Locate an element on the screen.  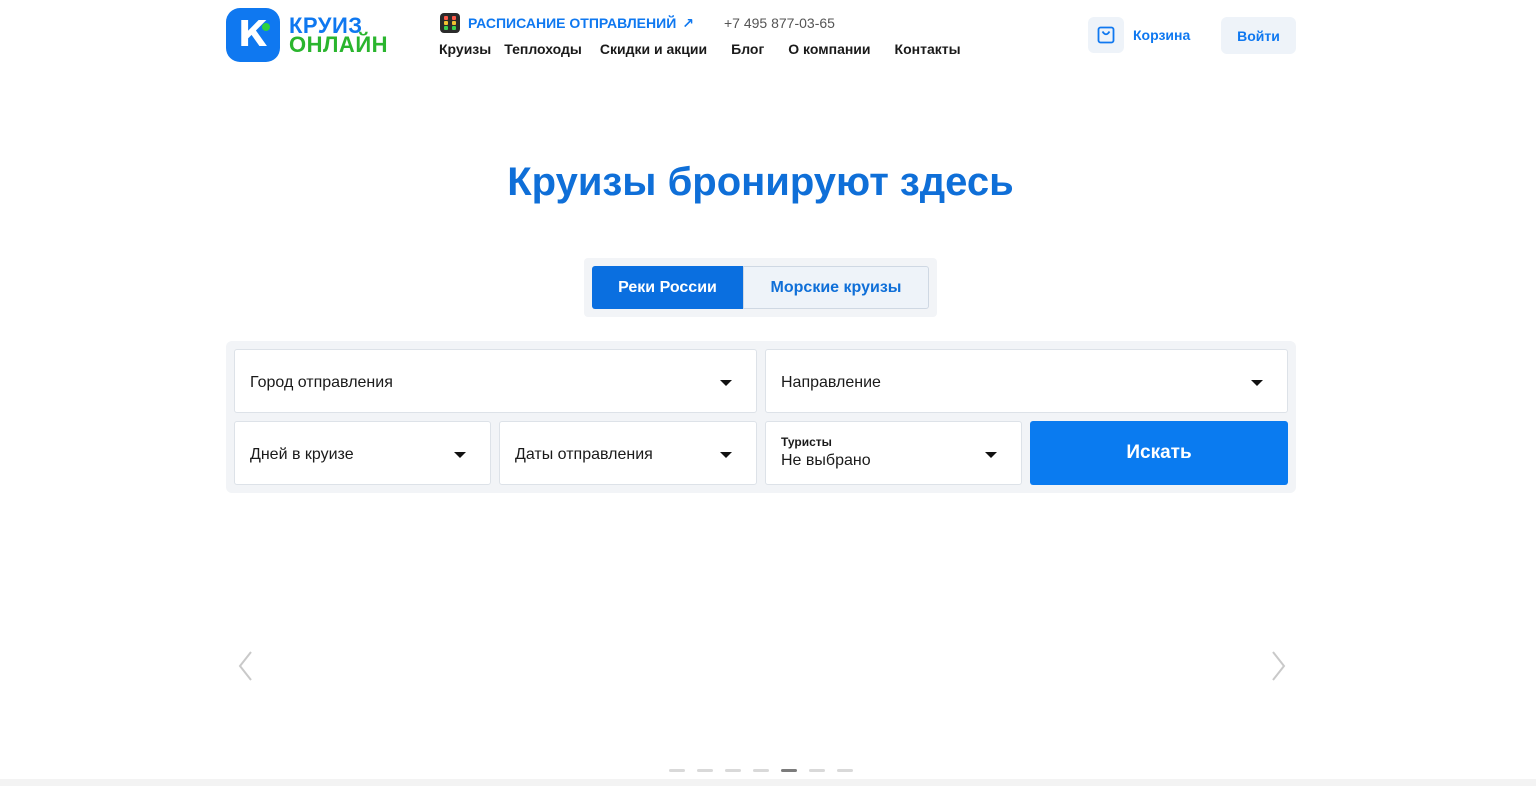
site-logo: К КРУИЗ ОНЛАЙН is located at coordinates (307, 35).